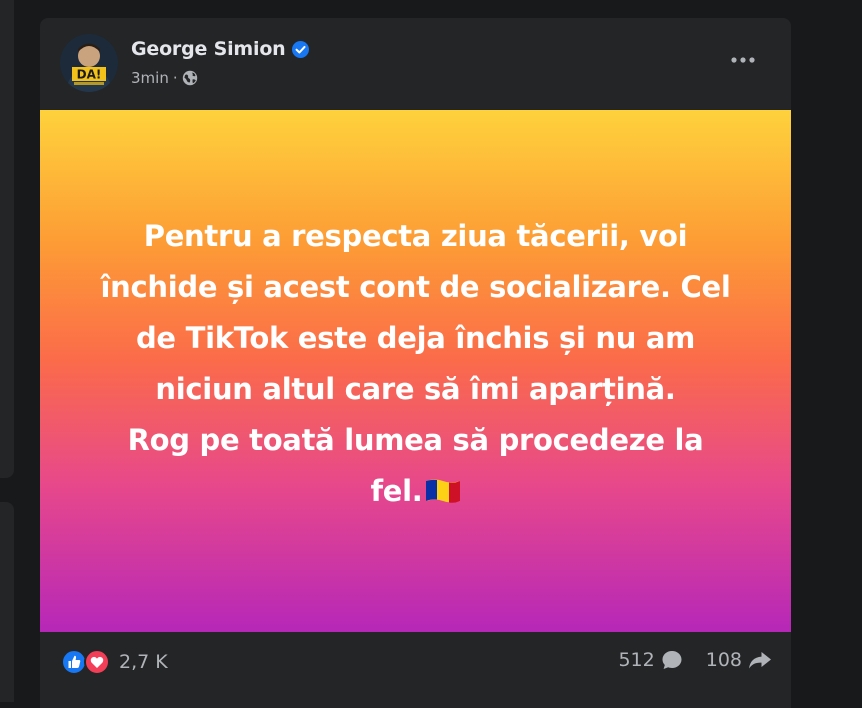 Image resolution: width=862 pixels, height=708 pixels. I want to click on avatar-image: DA!, so click(89, 63).